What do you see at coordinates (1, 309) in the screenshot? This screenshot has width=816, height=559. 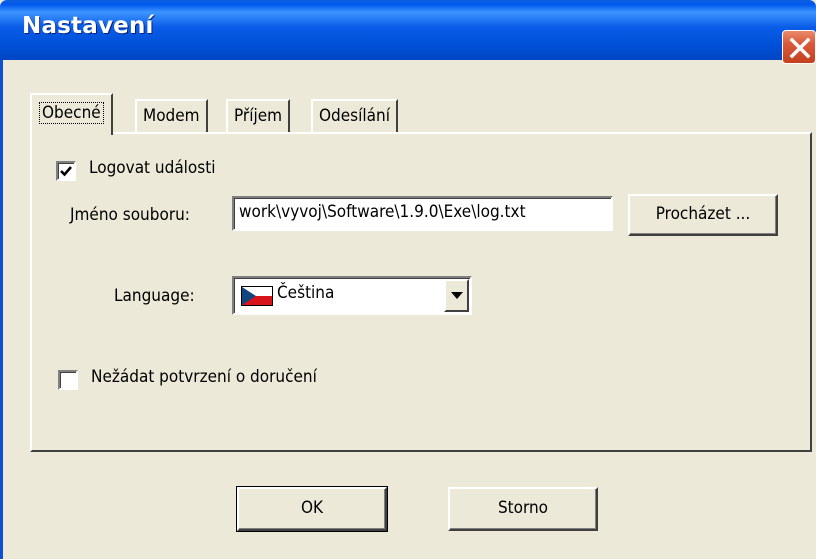 I see `window-frame` at bounding box center [1, 309].